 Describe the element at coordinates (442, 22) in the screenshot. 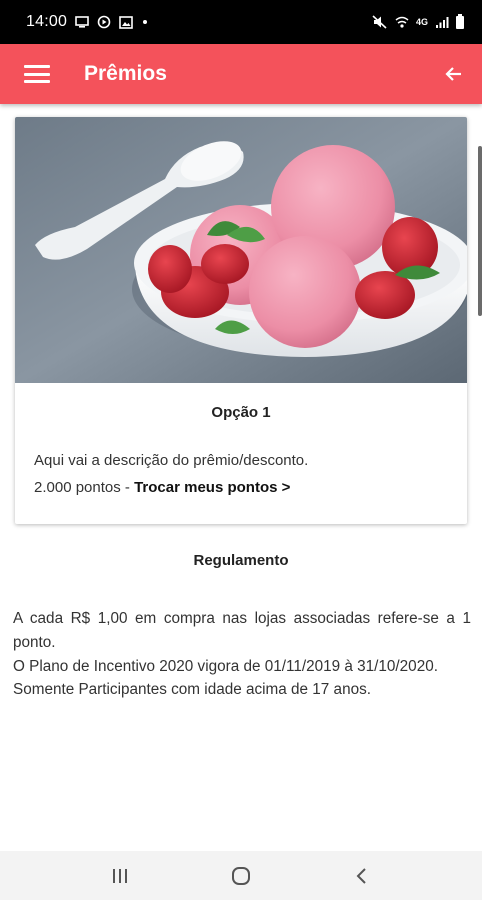

I see `signal-icon` at that location.